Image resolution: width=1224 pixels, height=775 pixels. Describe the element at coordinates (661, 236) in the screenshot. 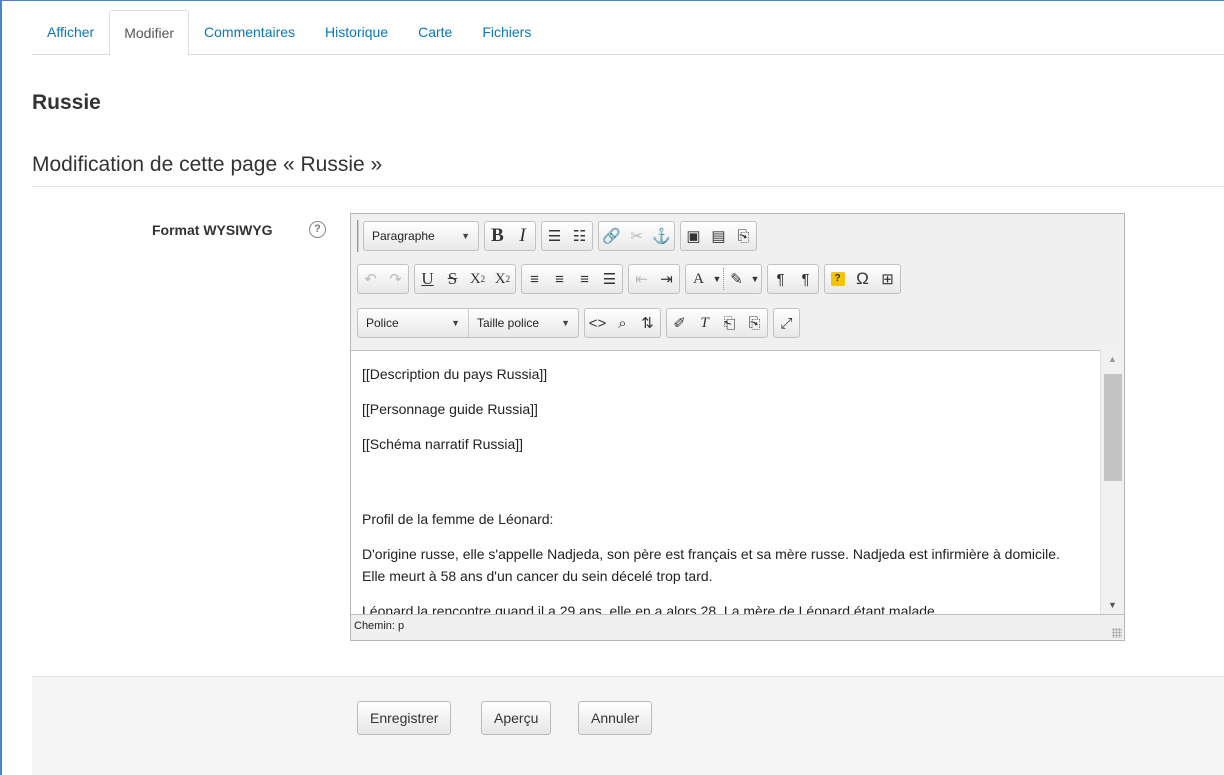

I see `anchor-icon: ⚓` at that location.